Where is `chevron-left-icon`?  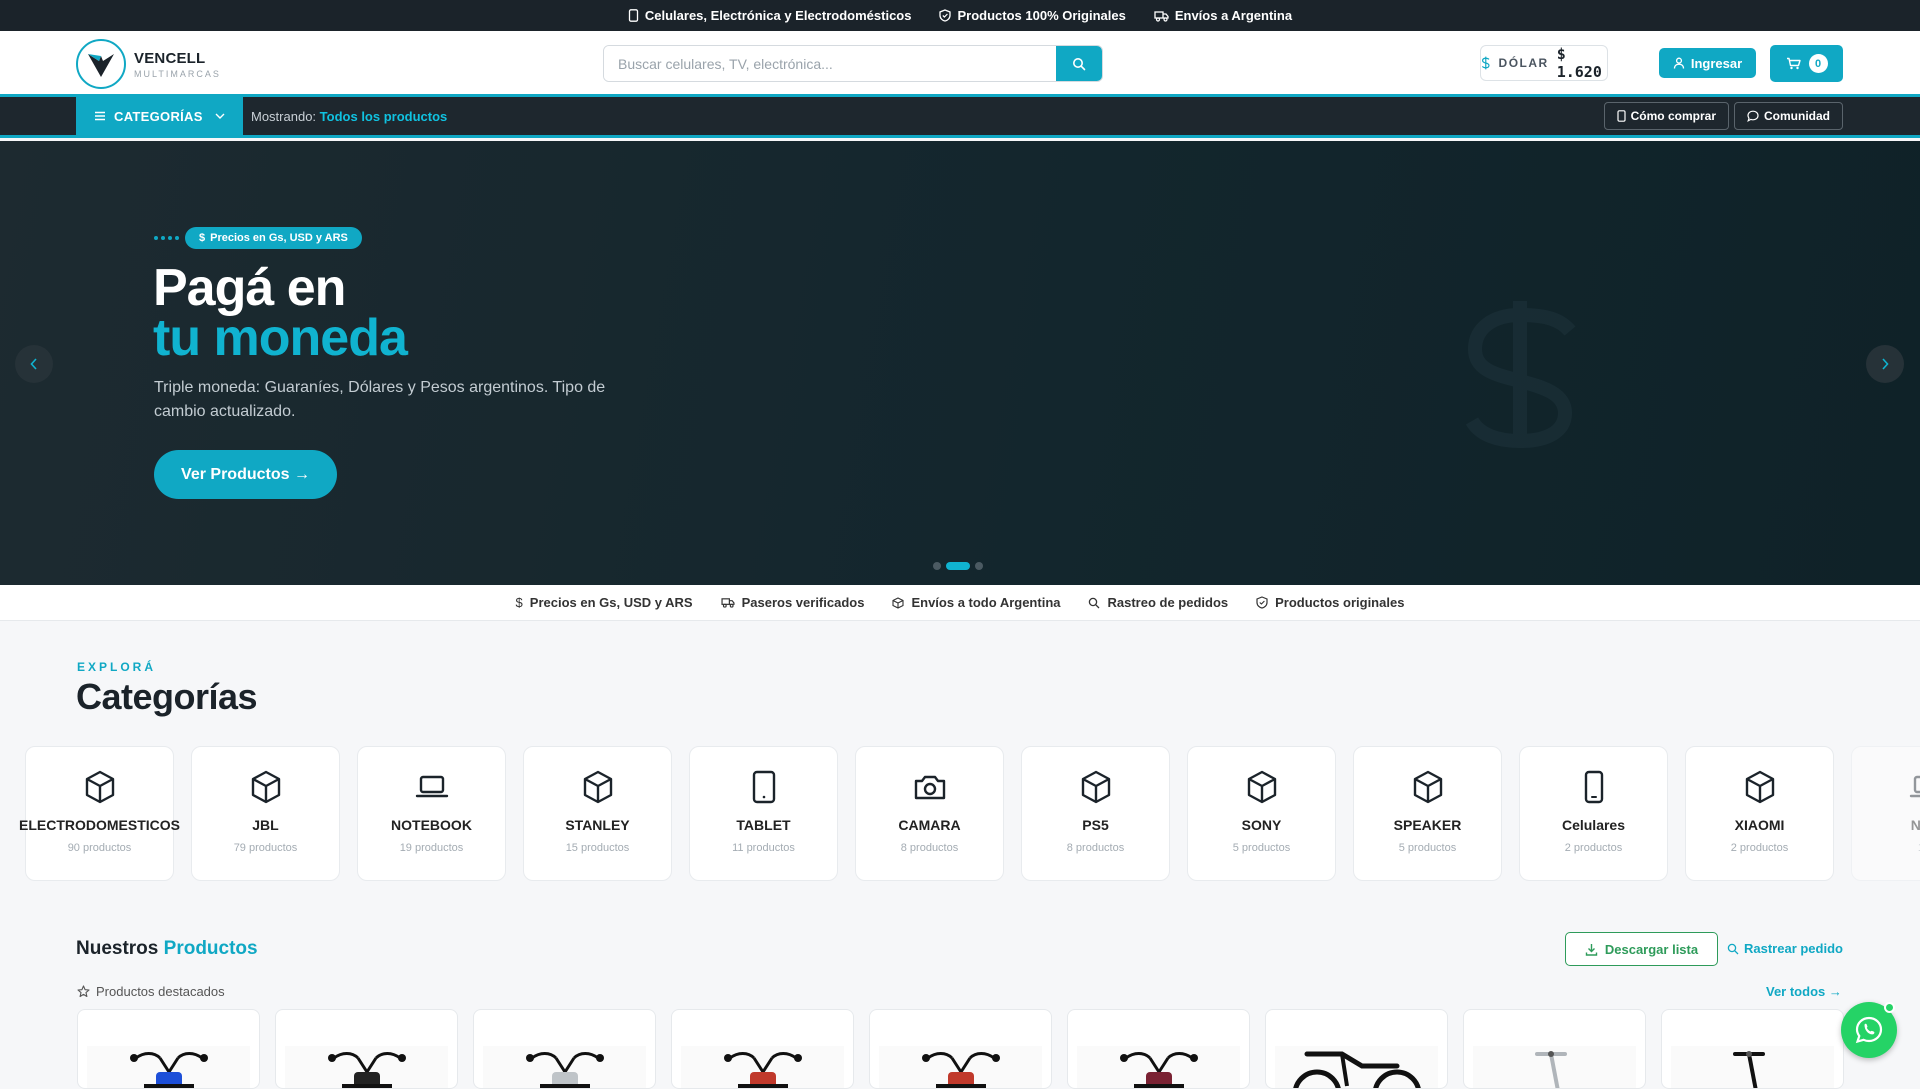
chevron-left-icon is located at coordinates (34, 364).